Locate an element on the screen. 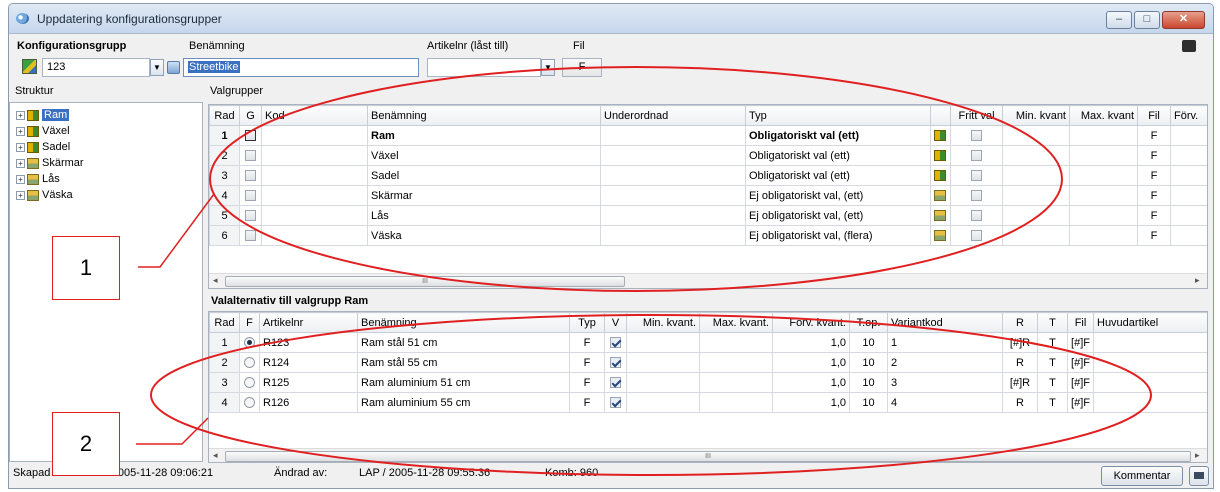 This screenshot has height=492, width=1220. expand-icon: + is located at coordinates (20, 163).